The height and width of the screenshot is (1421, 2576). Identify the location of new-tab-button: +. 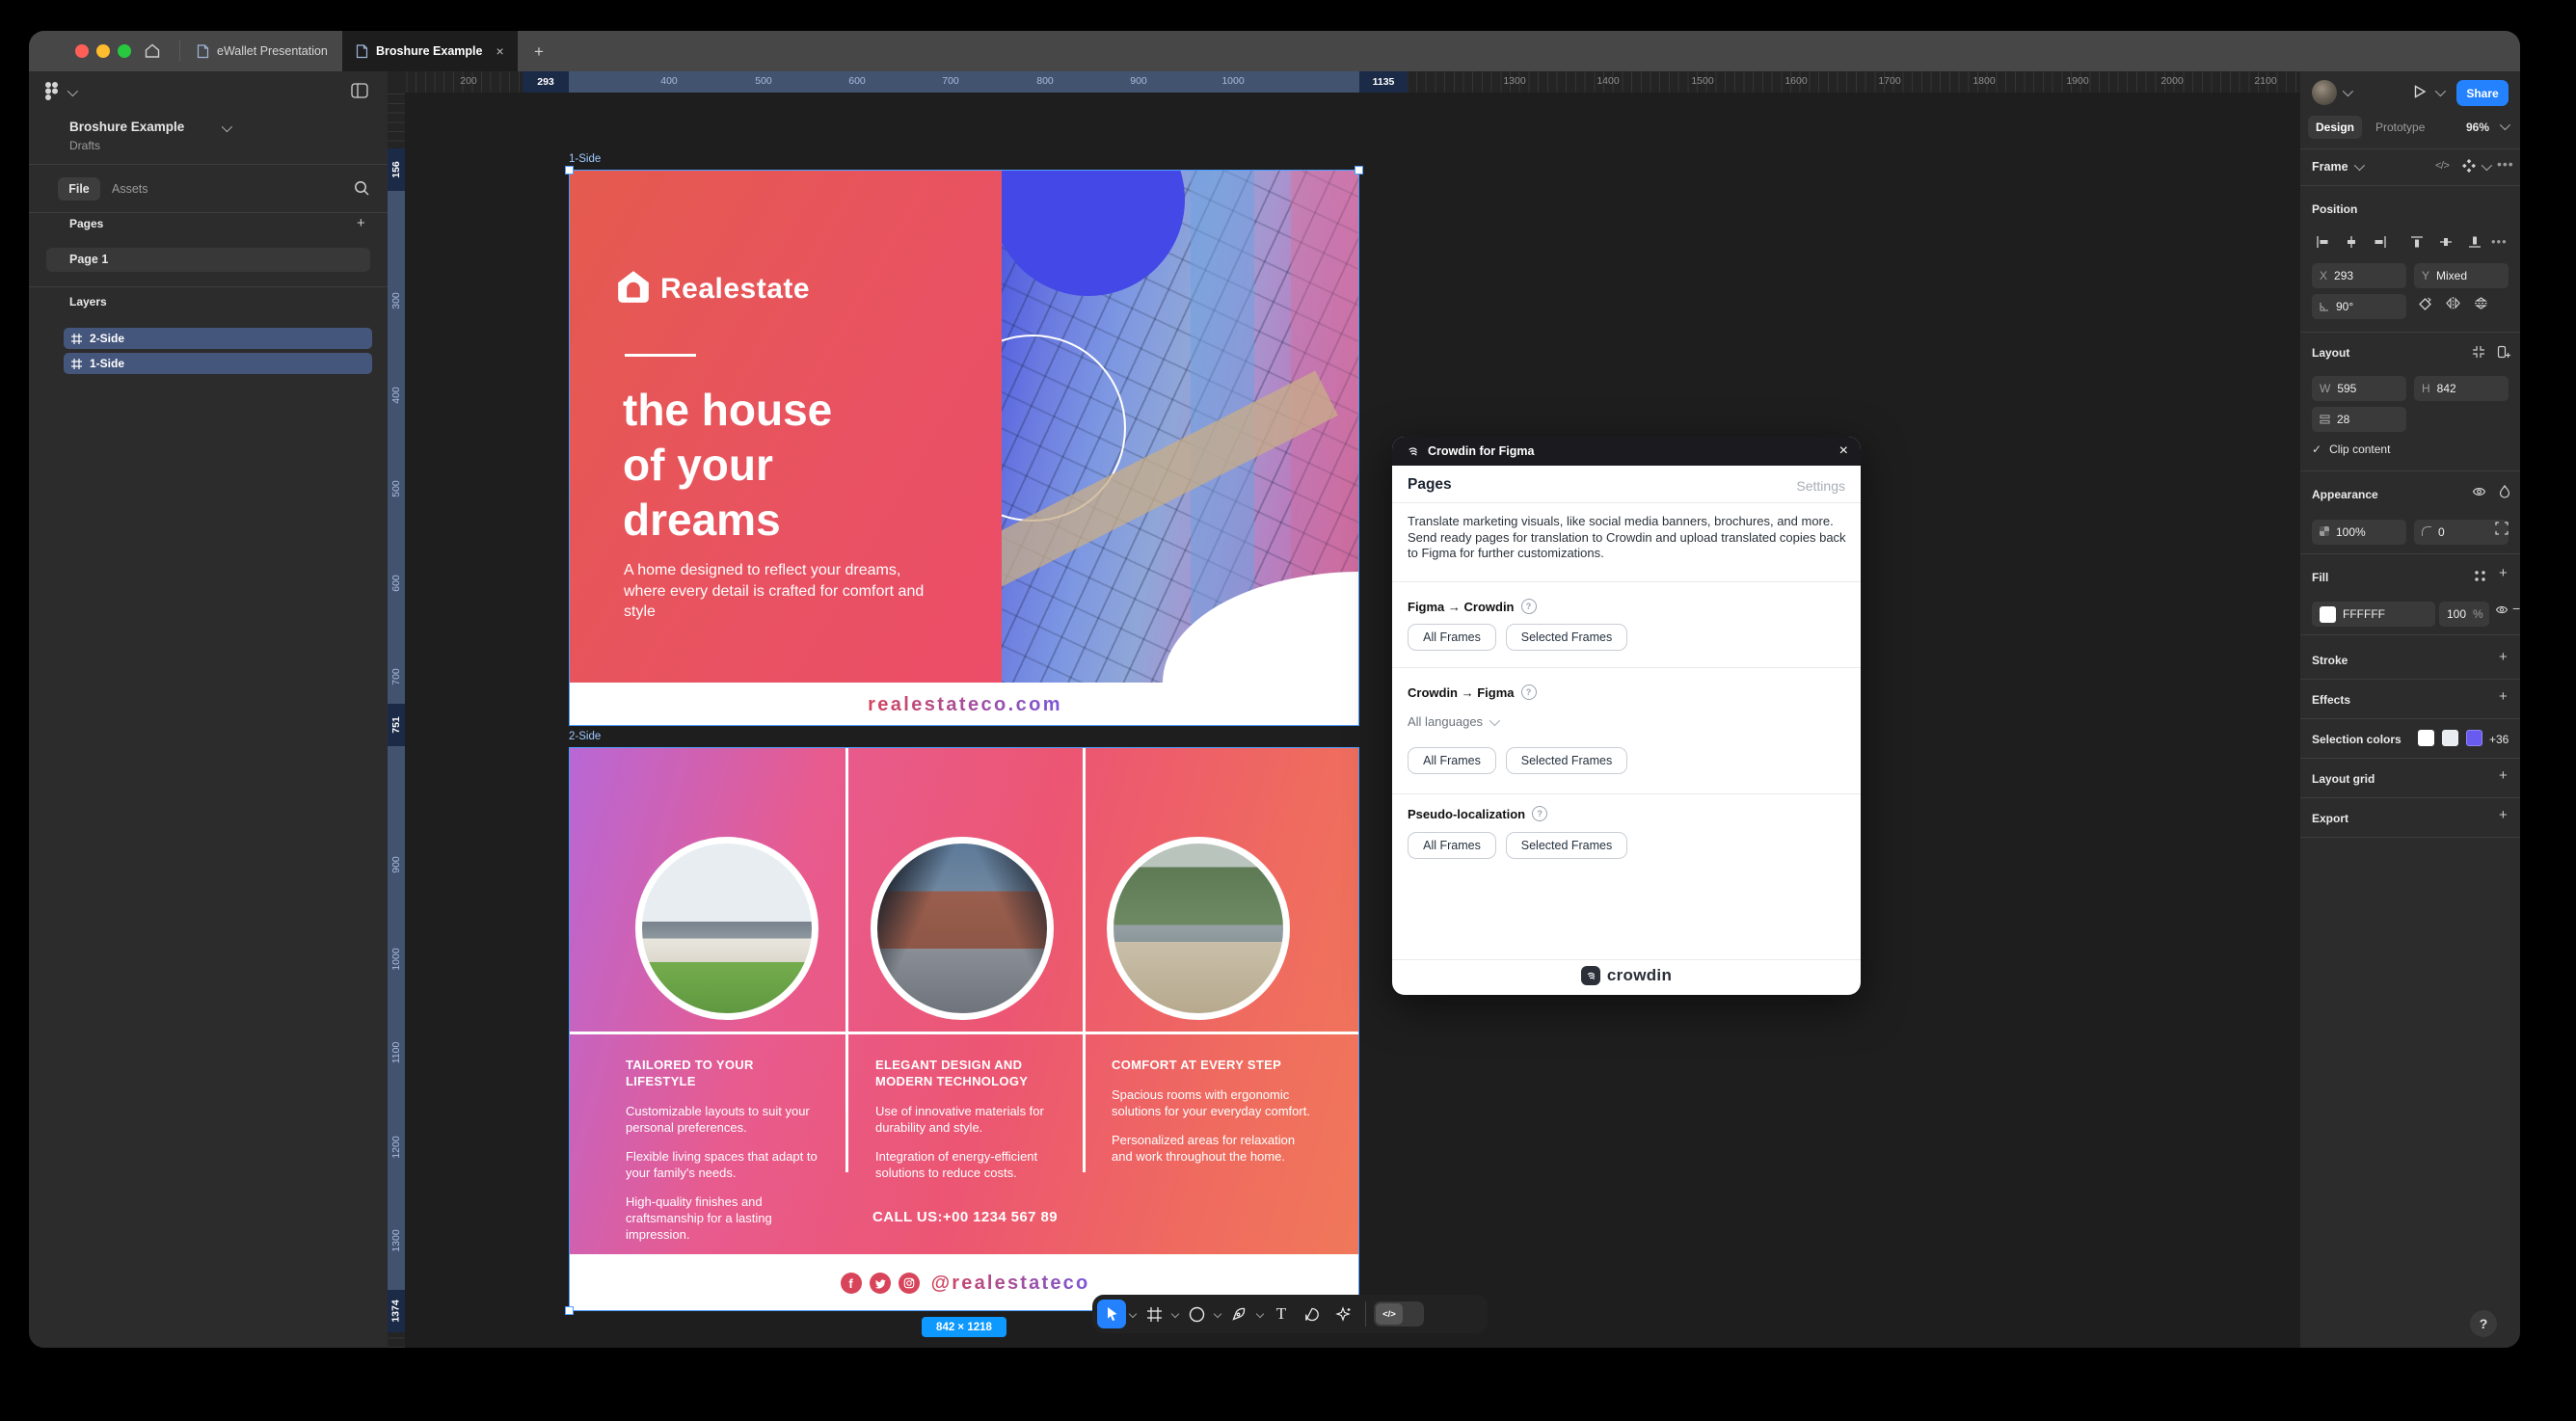
(539, 52).